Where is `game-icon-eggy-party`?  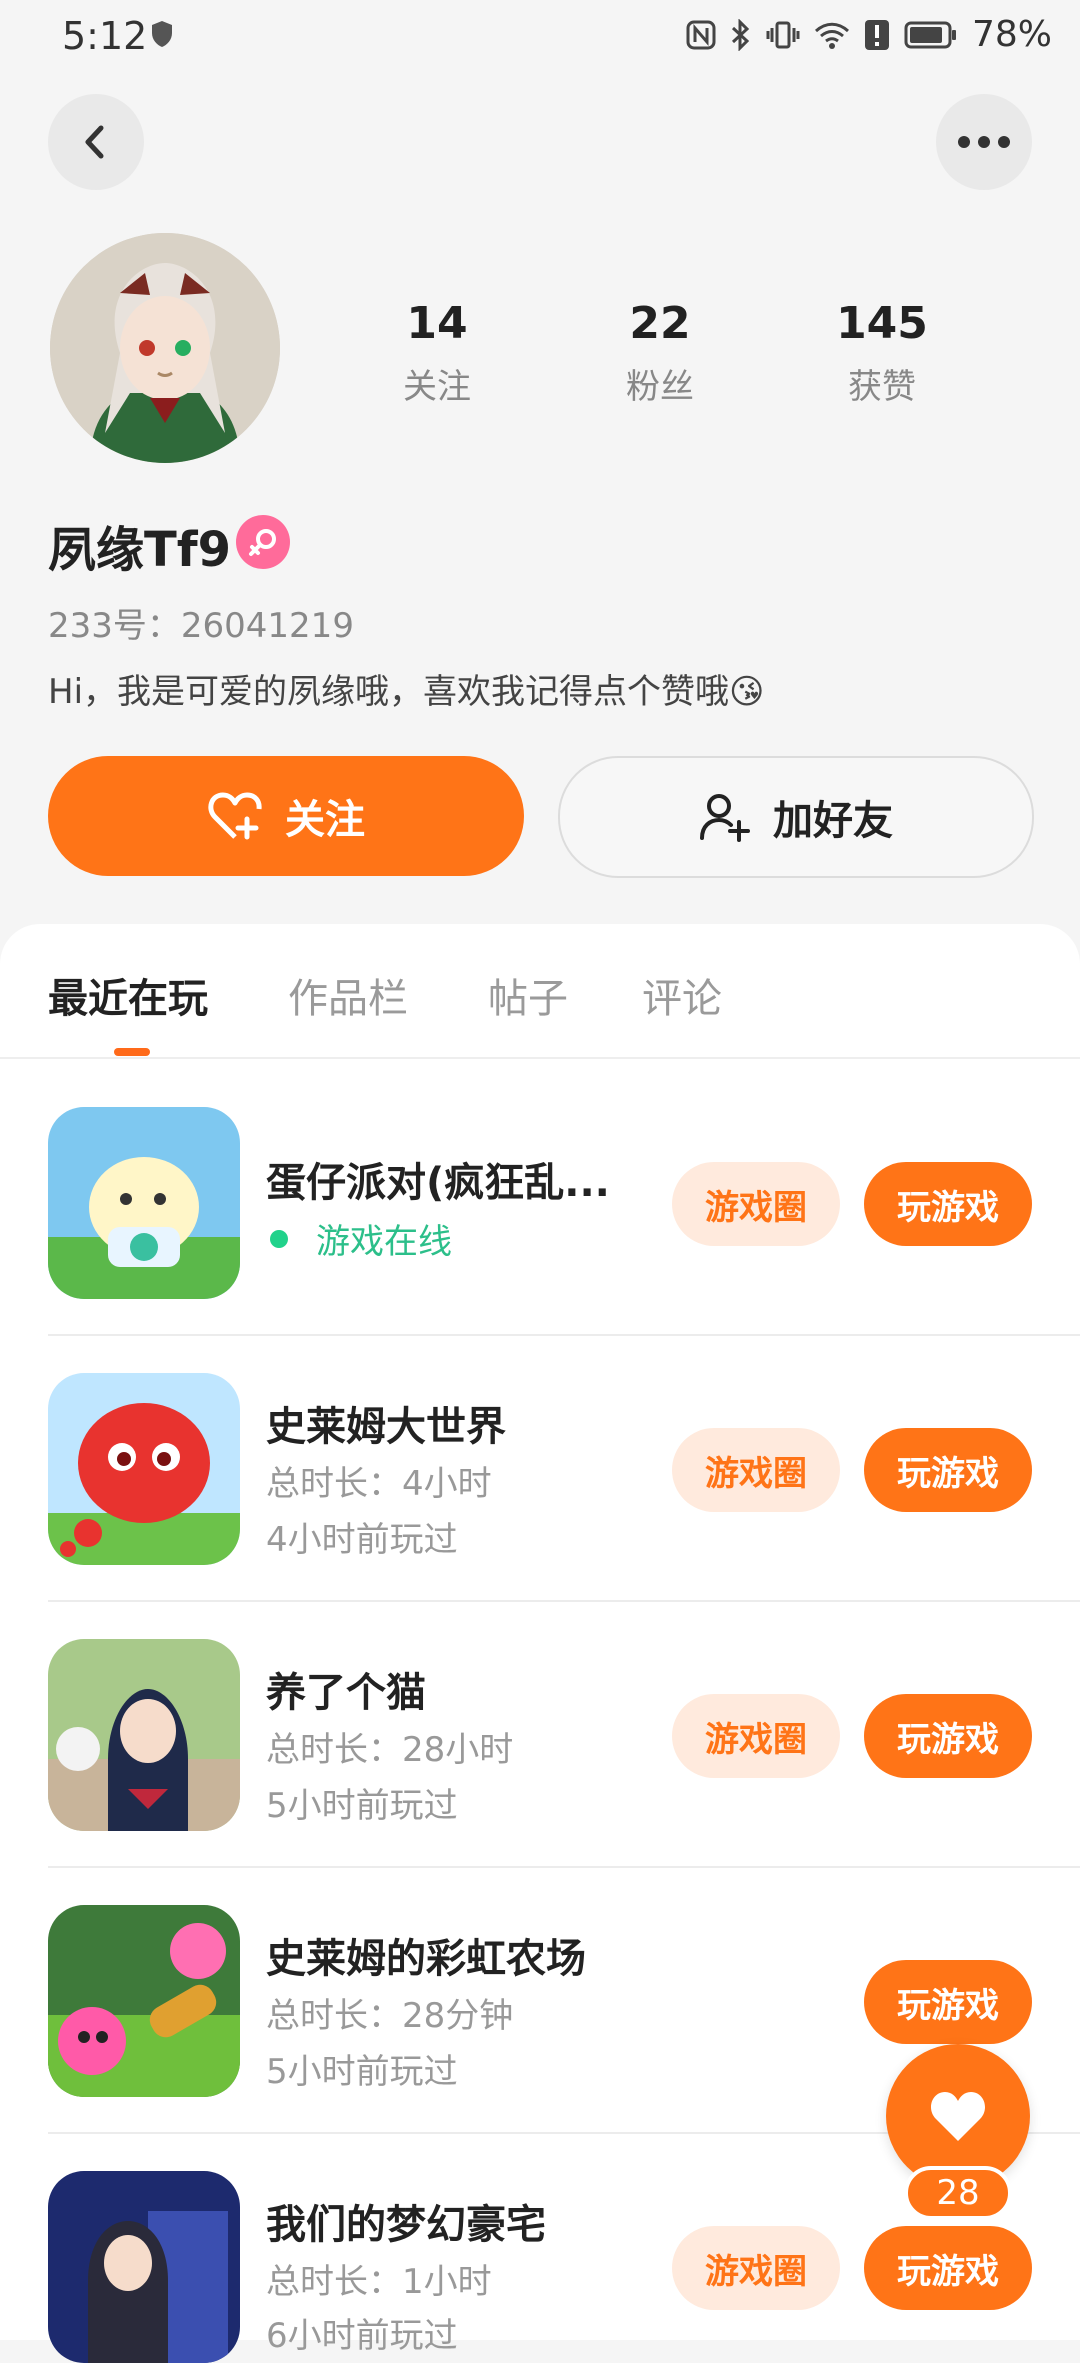 game-icon-eggy-party is located at coordinates (144, 1203).